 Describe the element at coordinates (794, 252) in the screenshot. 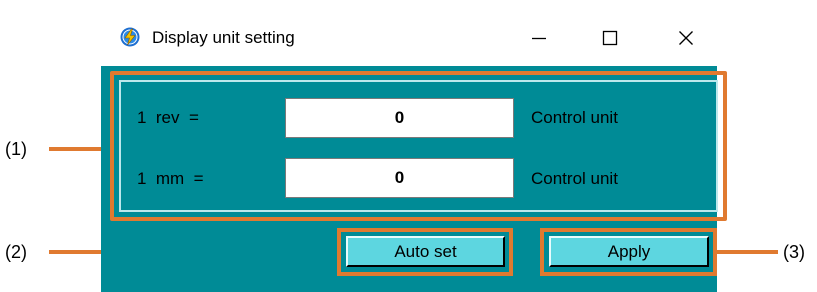

I see `callout-label-3: (3)` at that location.